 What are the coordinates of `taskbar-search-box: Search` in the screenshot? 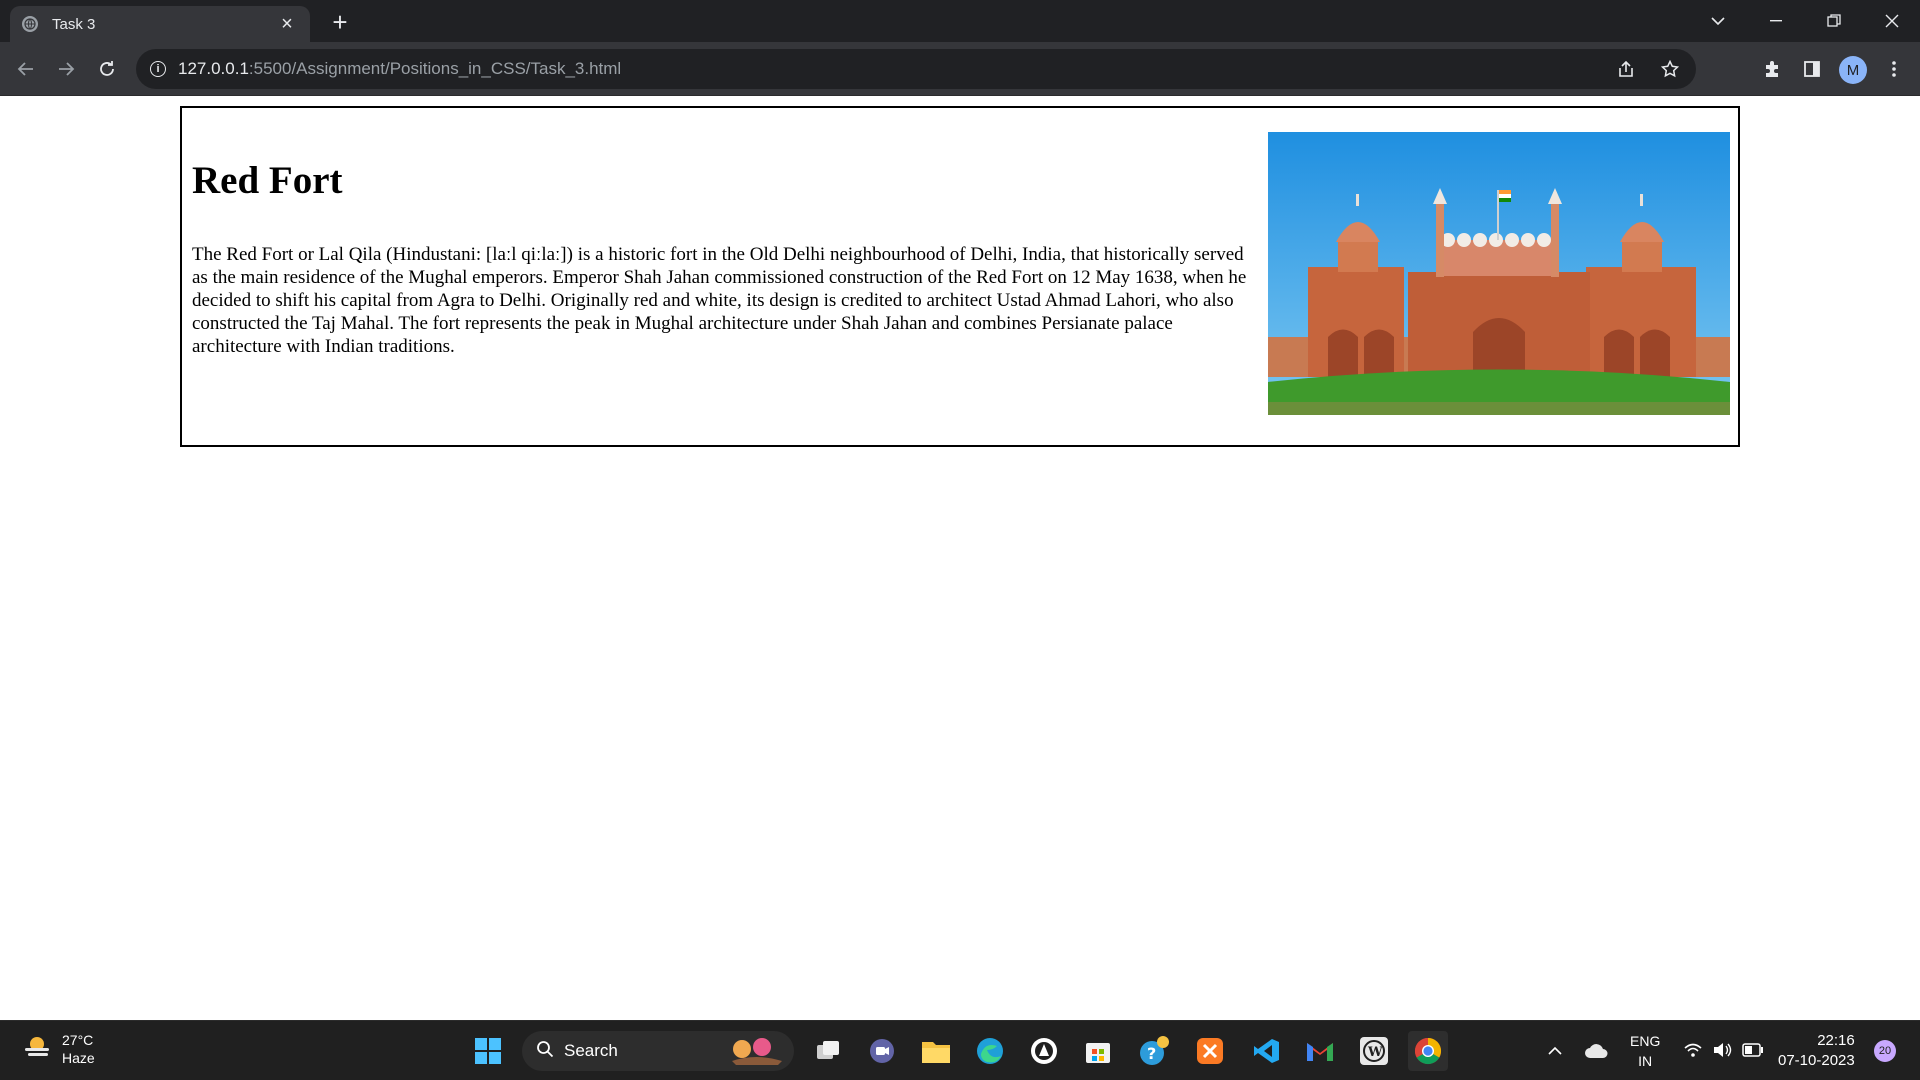 It's located at (658, 1051).